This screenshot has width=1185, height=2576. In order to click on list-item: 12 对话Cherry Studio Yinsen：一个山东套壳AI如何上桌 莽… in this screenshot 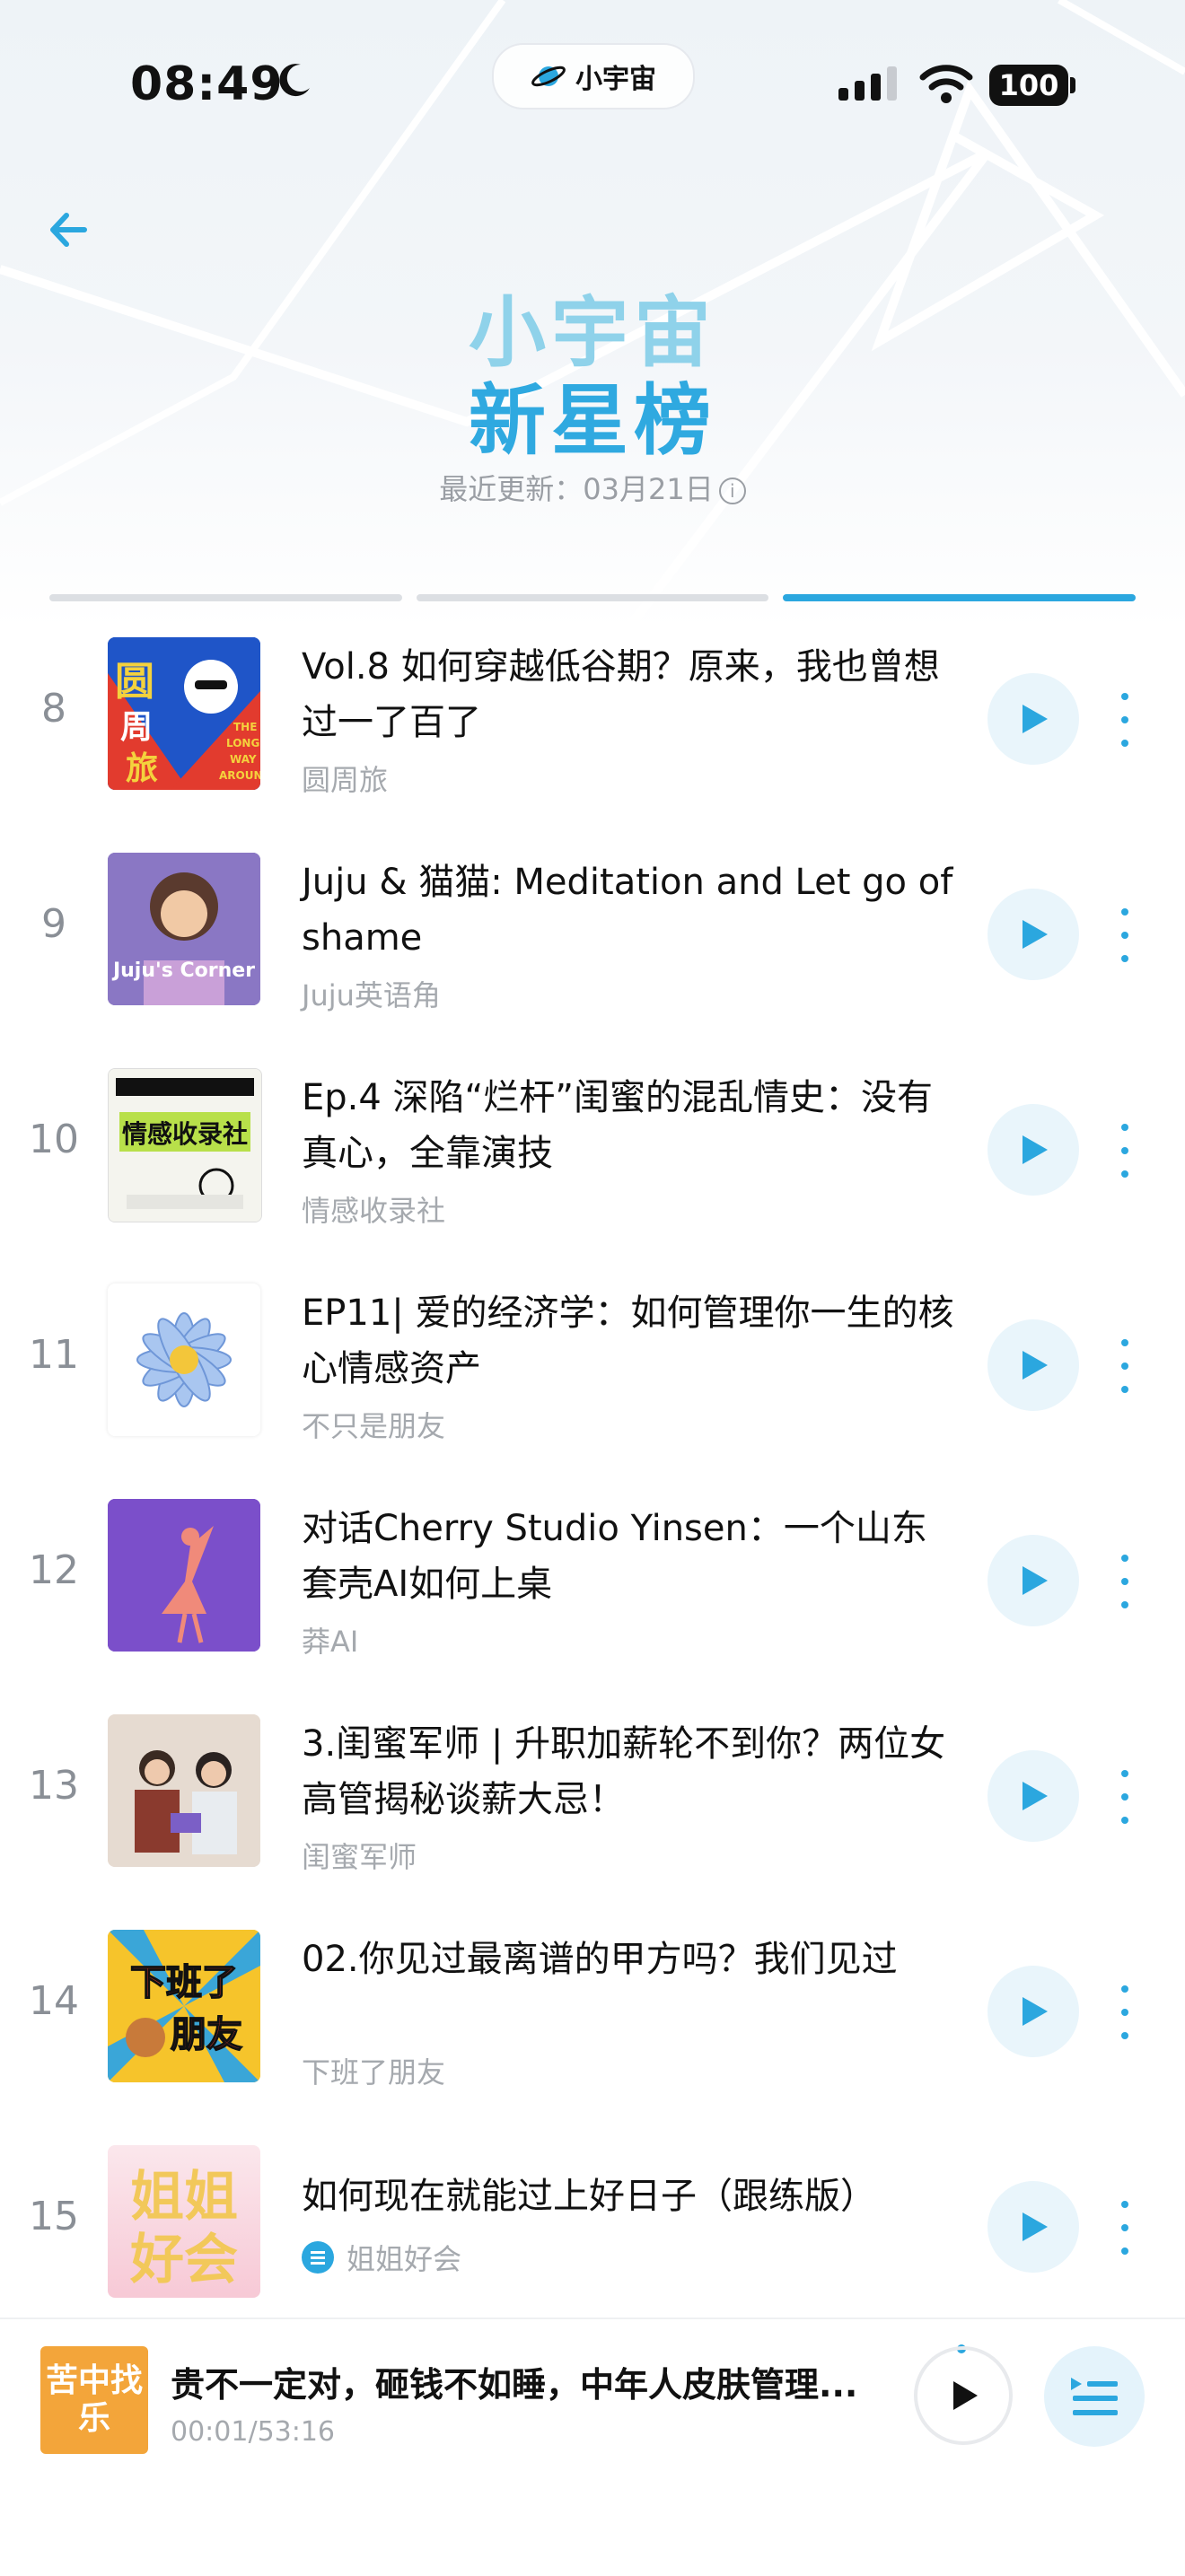, I will do `click(592, 1597)`.